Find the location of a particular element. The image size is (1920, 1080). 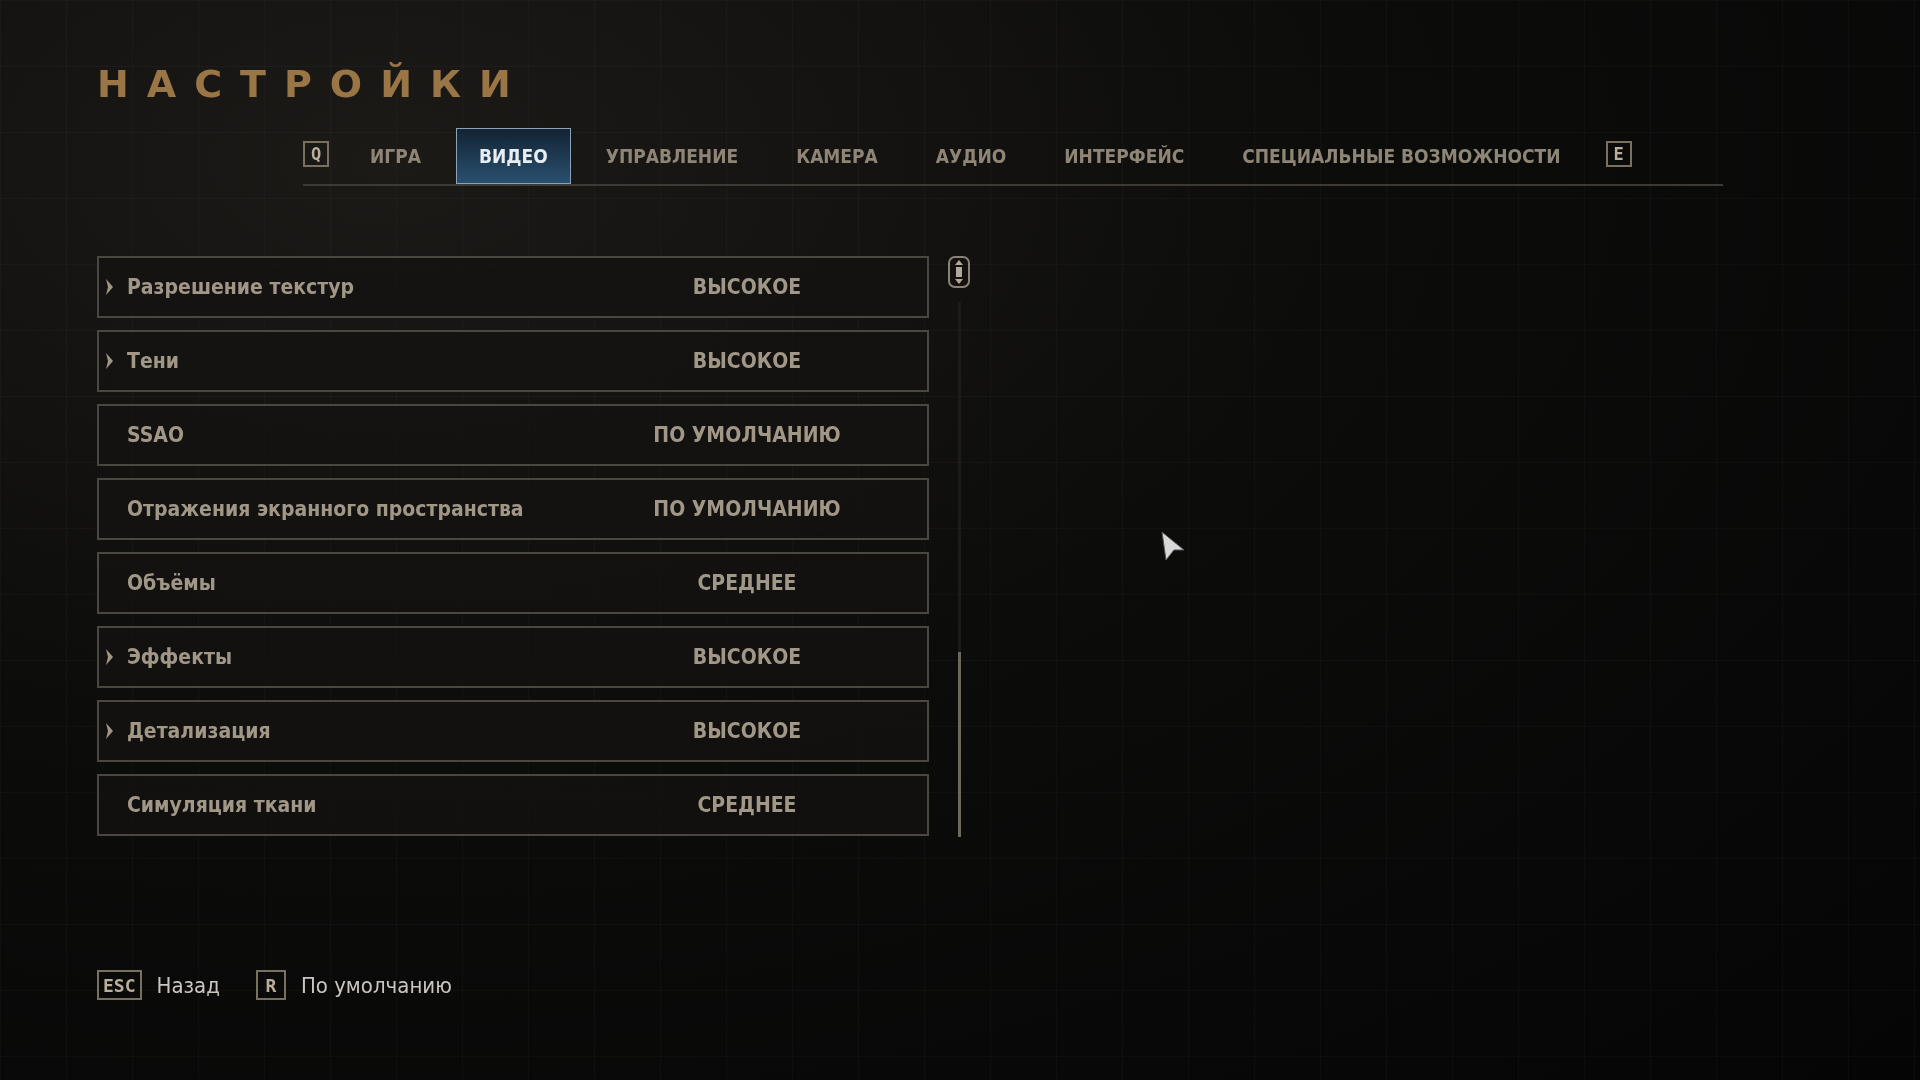

setting-label: Тени is located at coordinates (153, 361).